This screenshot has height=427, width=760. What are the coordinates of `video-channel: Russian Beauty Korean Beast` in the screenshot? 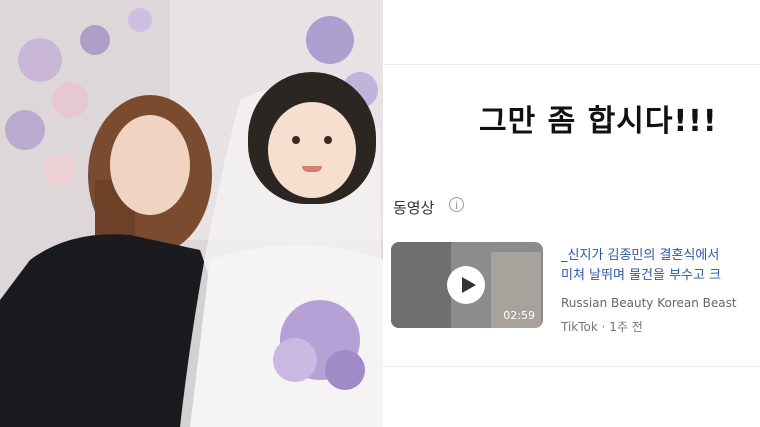 It's located at (649, 303).